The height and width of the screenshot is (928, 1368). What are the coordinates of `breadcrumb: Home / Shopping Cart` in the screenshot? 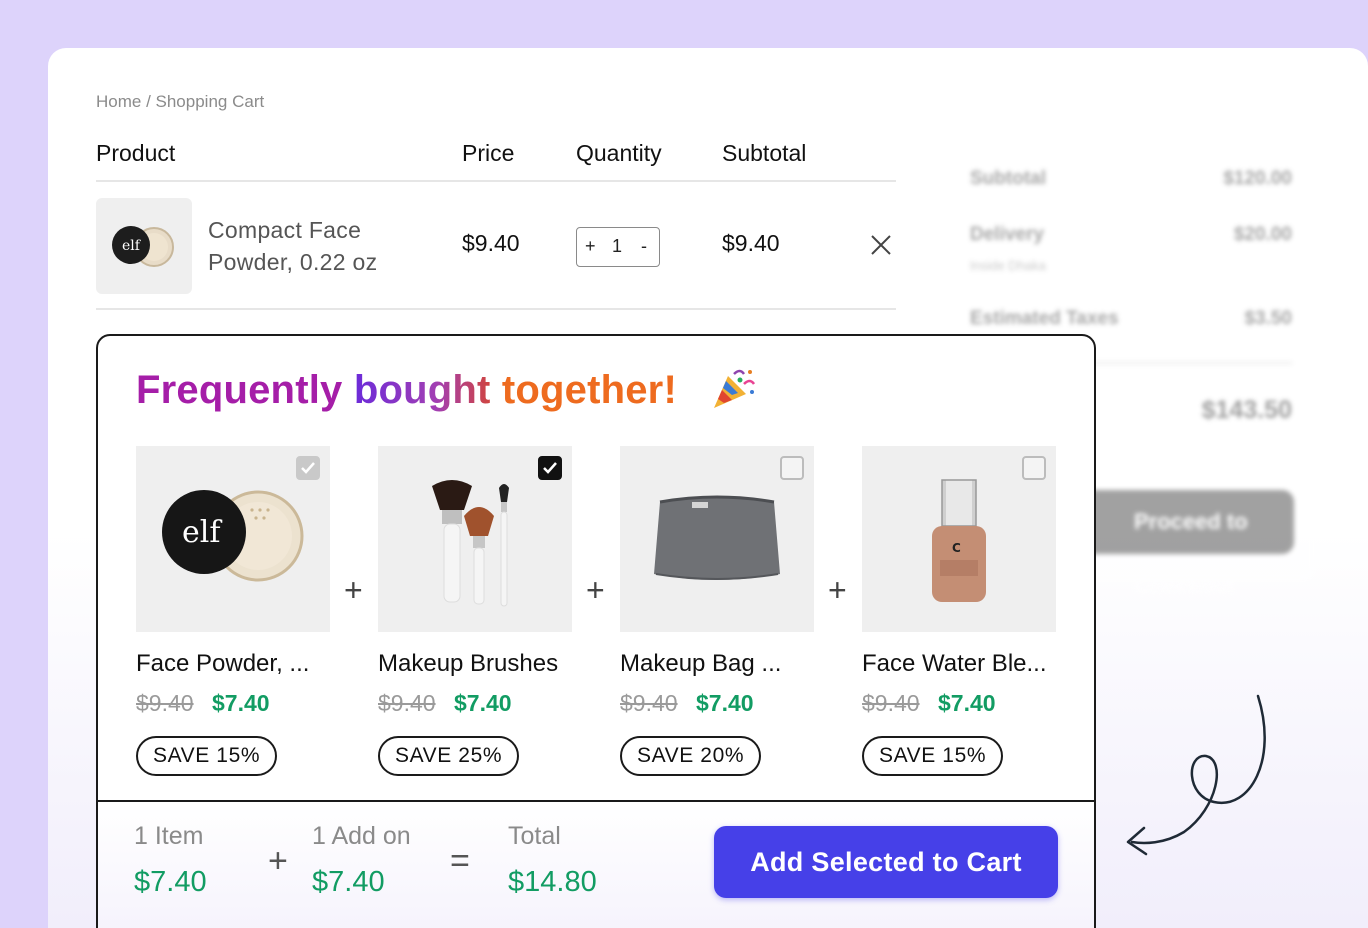 It's located at (180, 102).